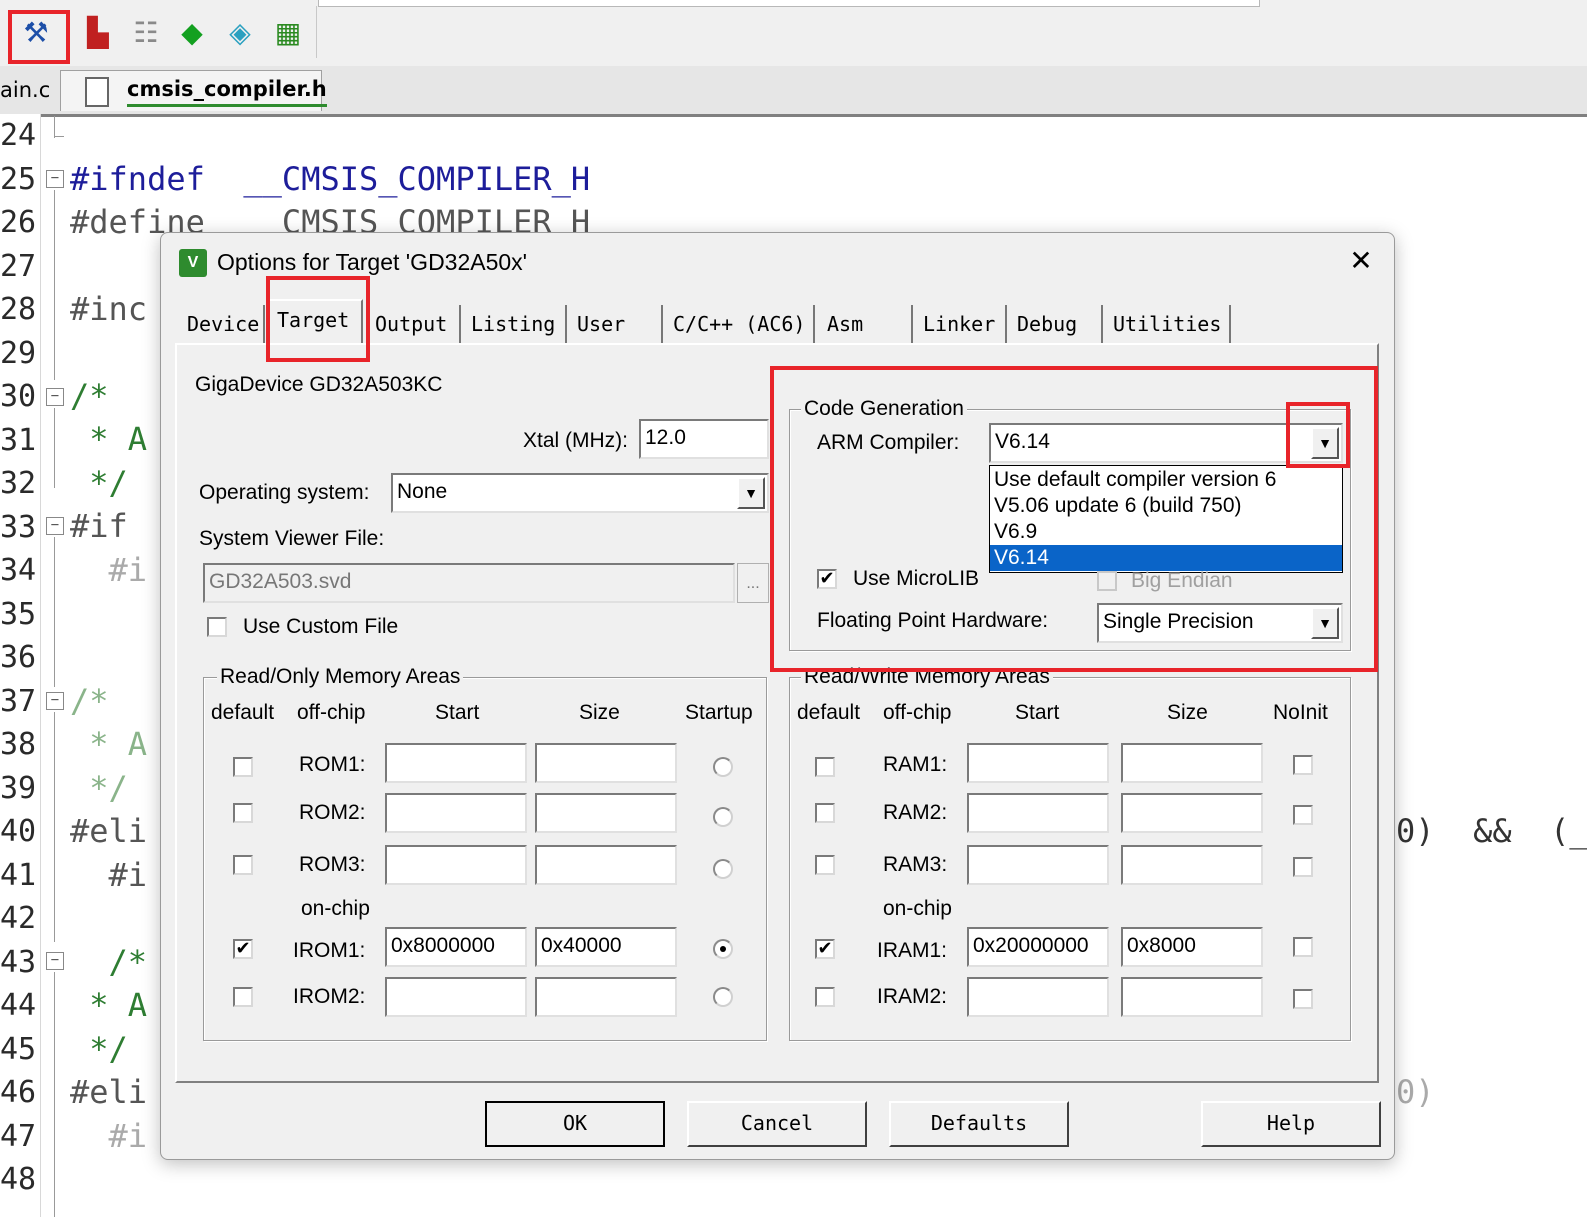 The height and width of the screenshot is (1217, 1587). Describe the element at coordinates (28, 90) in the screenshot. I see `file-tab-main: ain.c` at that location.